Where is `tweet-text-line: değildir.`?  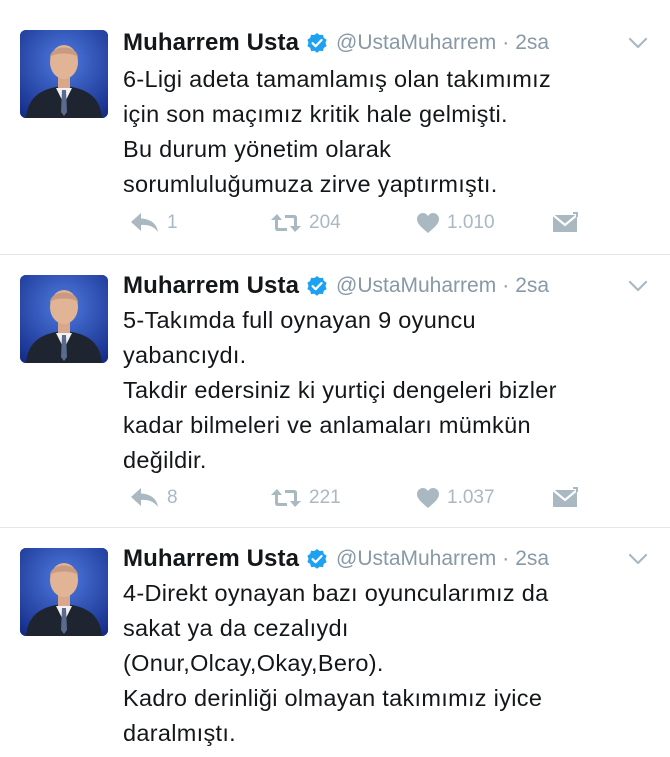
tweet-text-line: değildir. is located at coordinates (165, 460).